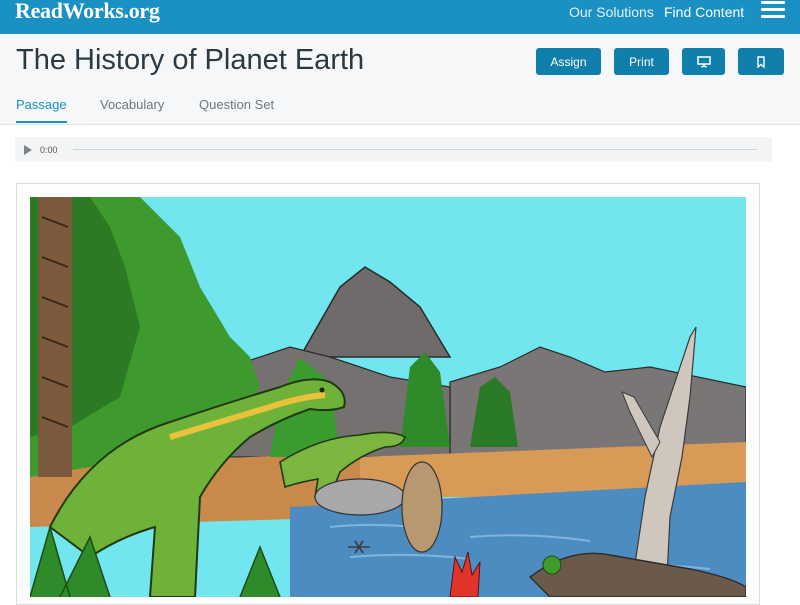 The height and width of the screenshot is (605, 800). Describe the element at coordinates (641, 61) in the screenshot. I see `print-button: Print` at that location.